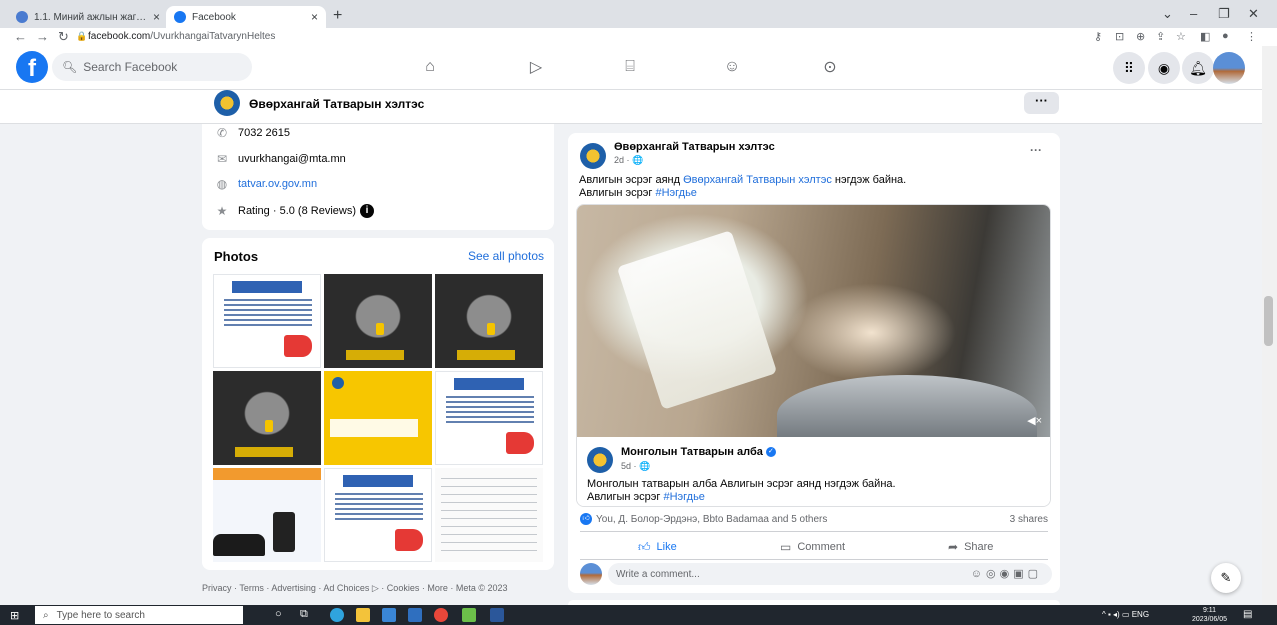  What do you see at coordinates (830, 574) in the screenshot?
I see `comment-input: Write a comment... ☺◎◉▣▢` at bounding box center [830, 574].